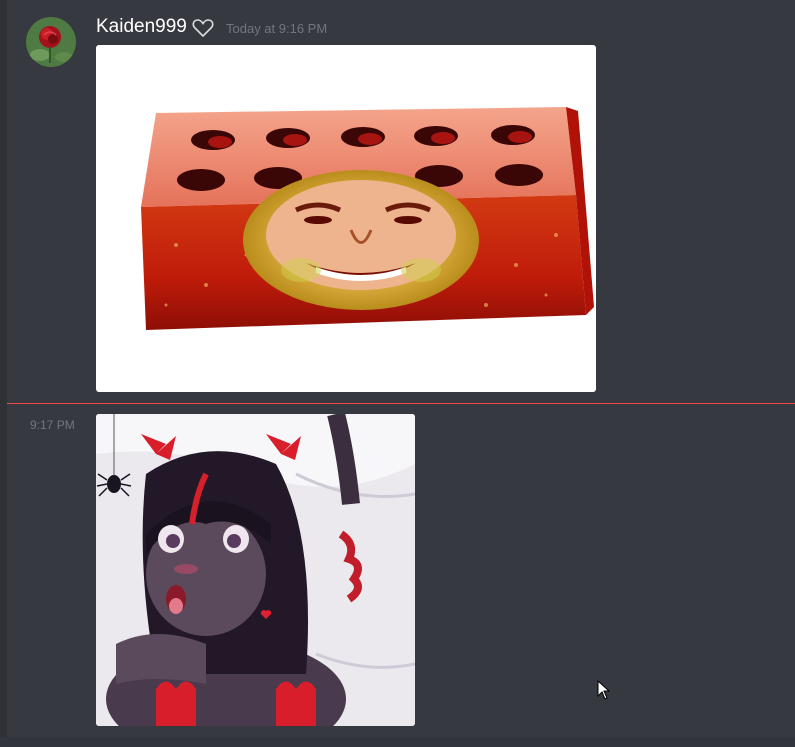  I want to click on message-timestamp: Today at 9:16 PM, so click(277, 28).